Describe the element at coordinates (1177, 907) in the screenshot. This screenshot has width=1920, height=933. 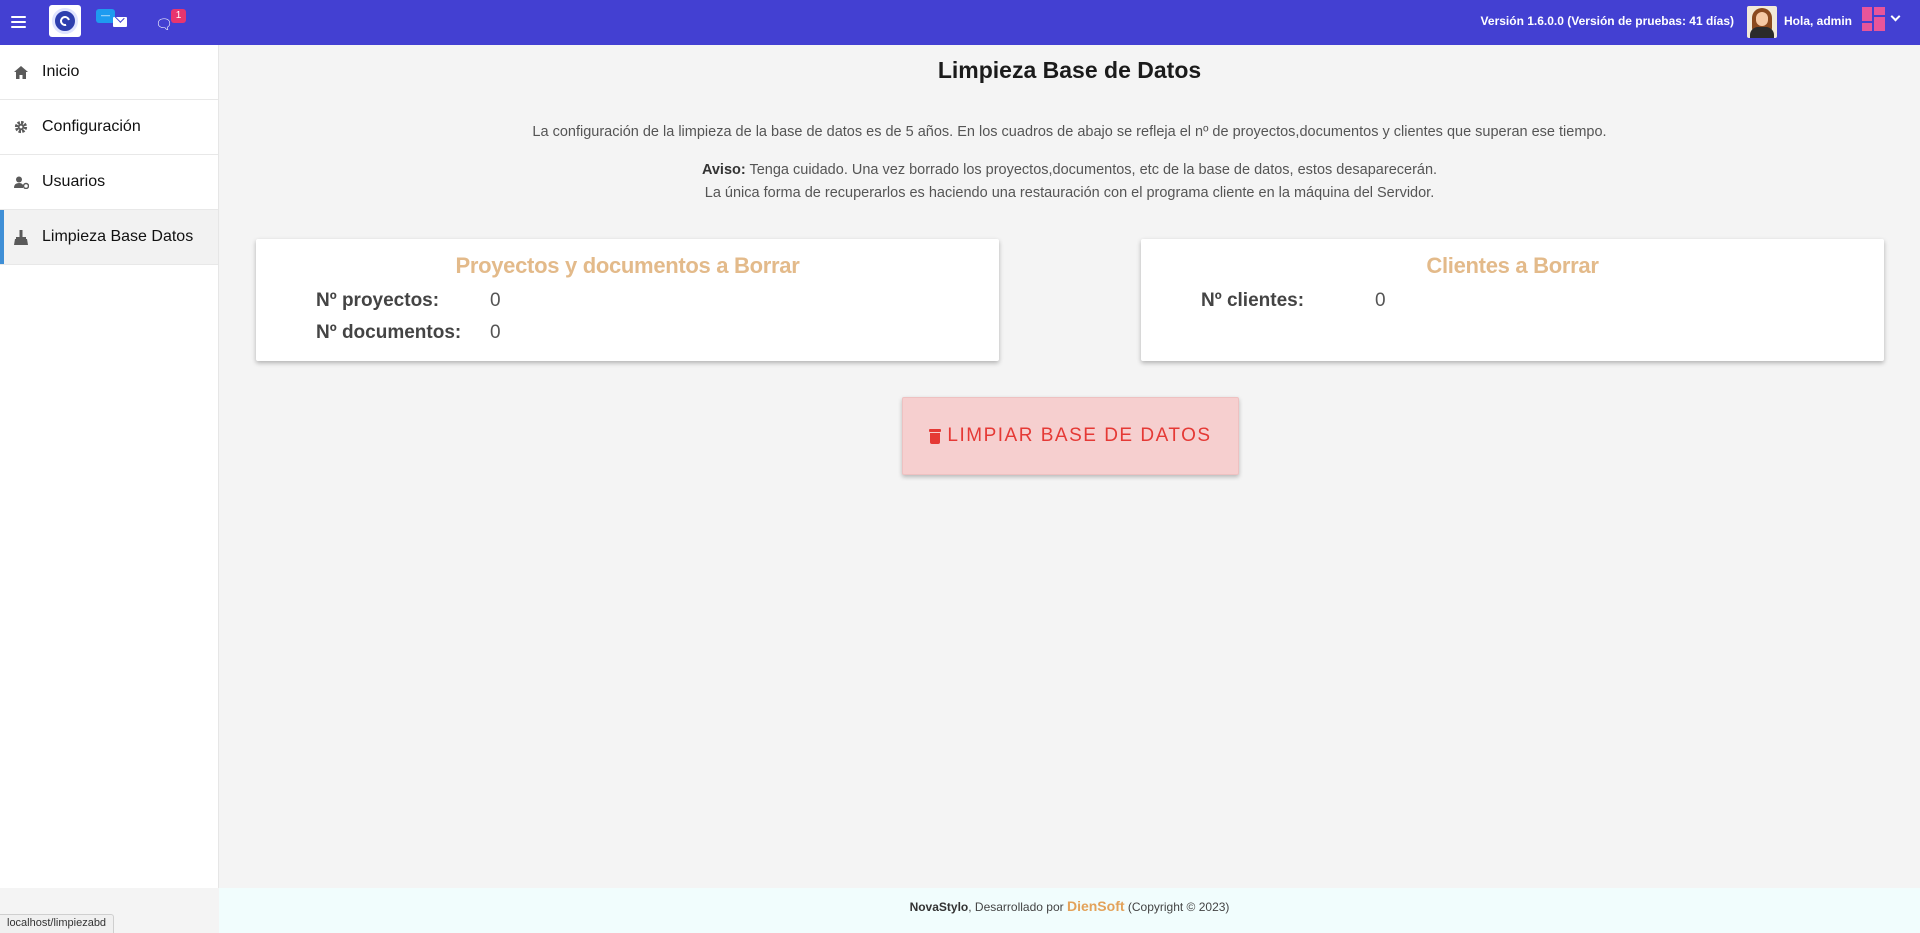
I see `footer-copyright: (Copyright © 2023)` at that location.